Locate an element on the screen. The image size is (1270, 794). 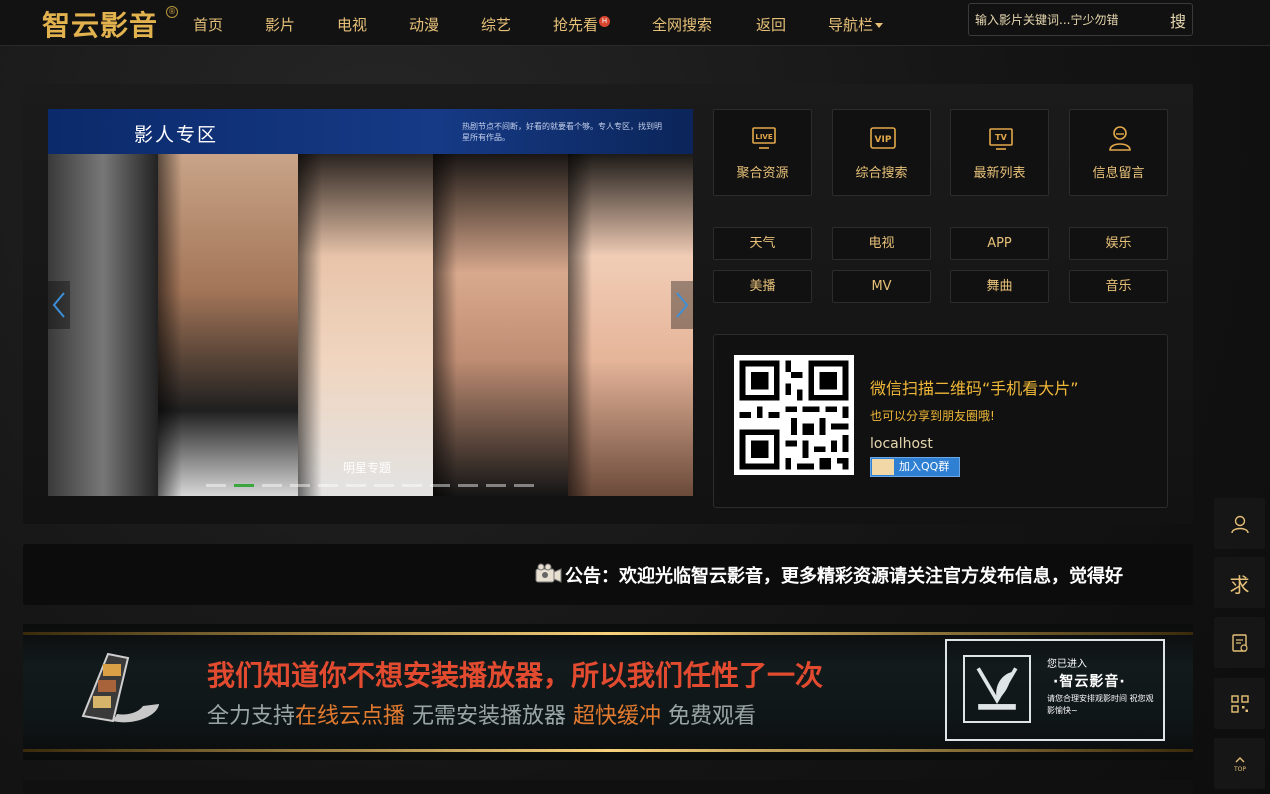
tile-message-board: 信息留言 is located at coordinates (1118, 152).